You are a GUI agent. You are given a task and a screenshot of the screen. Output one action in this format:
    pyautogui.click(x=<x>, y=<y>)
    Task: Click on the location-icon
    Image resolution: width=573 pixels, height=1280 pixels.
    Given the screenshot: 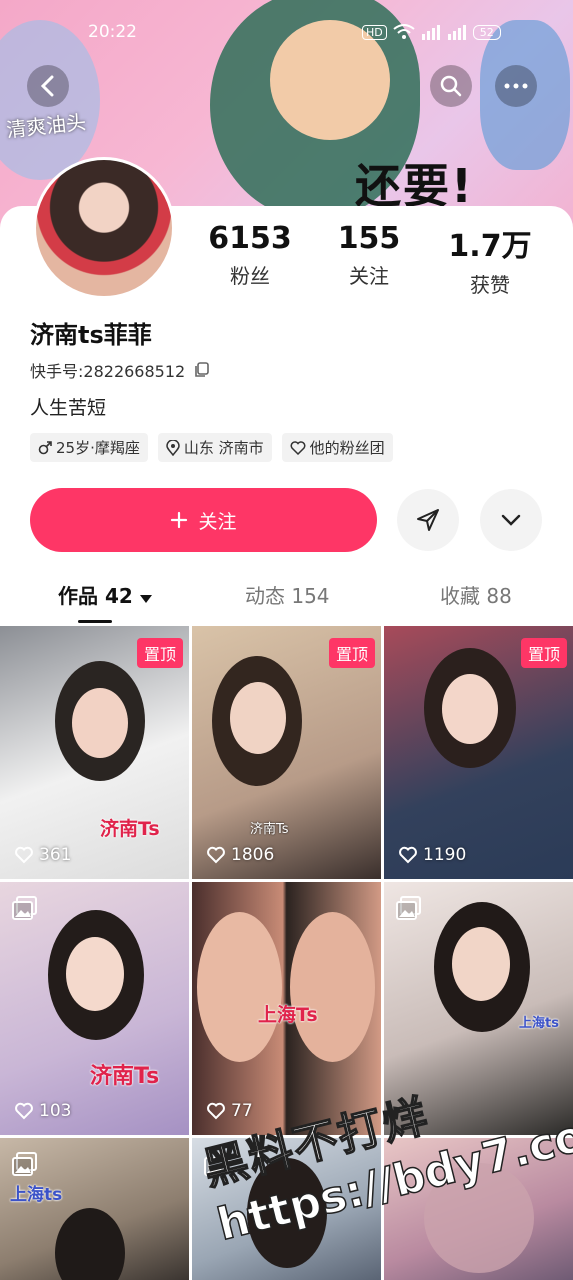 What is the action you would take?
    pyautogui.click(x=173, y=447)
    